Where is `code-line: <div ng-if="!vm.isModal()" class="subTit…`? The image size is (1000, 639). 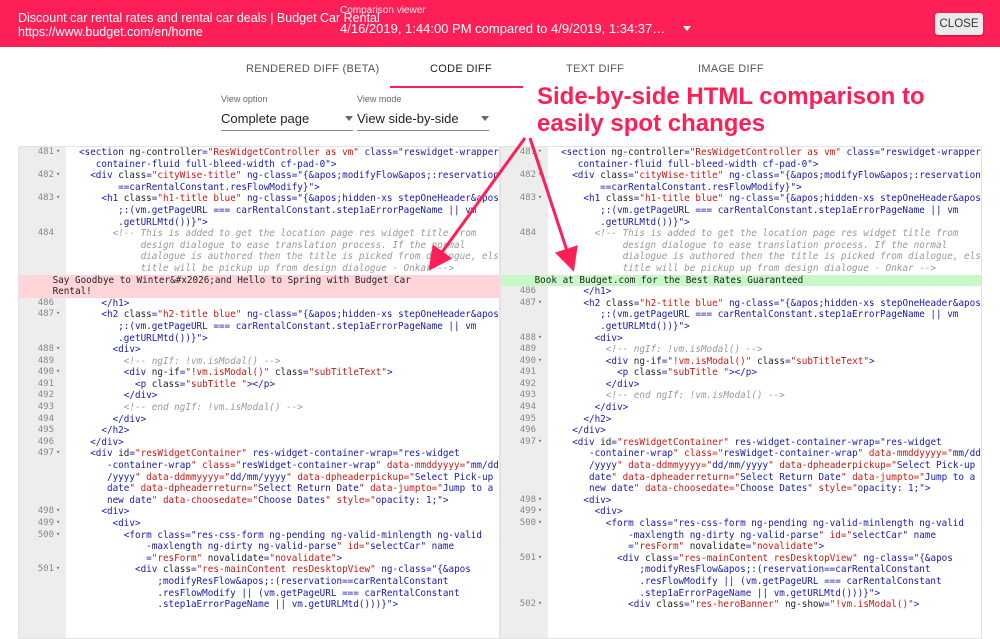
code-line: <div ng-if="!vm.isModal()" class="subTit… is located at coordinates (236, 373).